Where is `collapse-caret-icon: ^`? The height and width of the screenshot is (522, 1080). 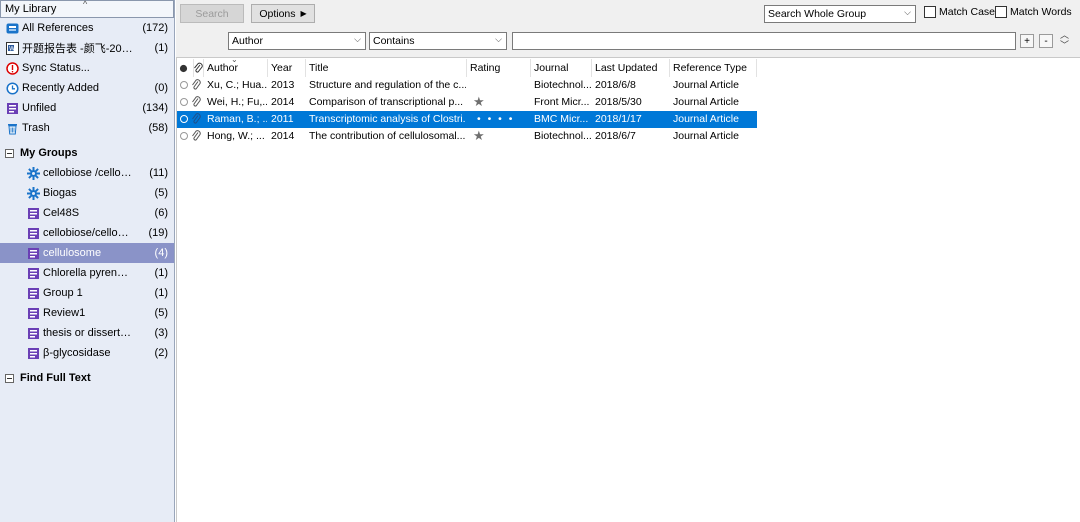
collapse-caret-icon: ^ is located at coordinates (85, 4).